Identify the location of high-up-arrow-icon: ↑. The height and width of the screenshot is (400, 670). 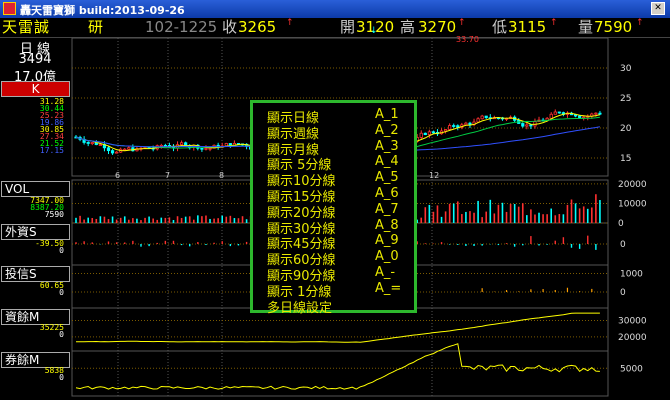
(462, 23).